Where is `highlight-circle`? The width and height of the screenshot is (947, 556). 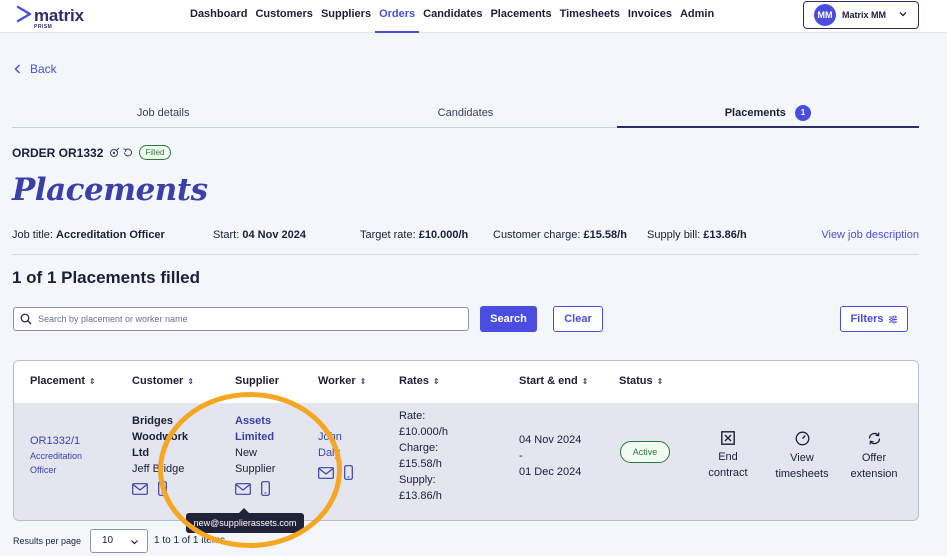
highlight-circle is located at coordinates (250, 470).